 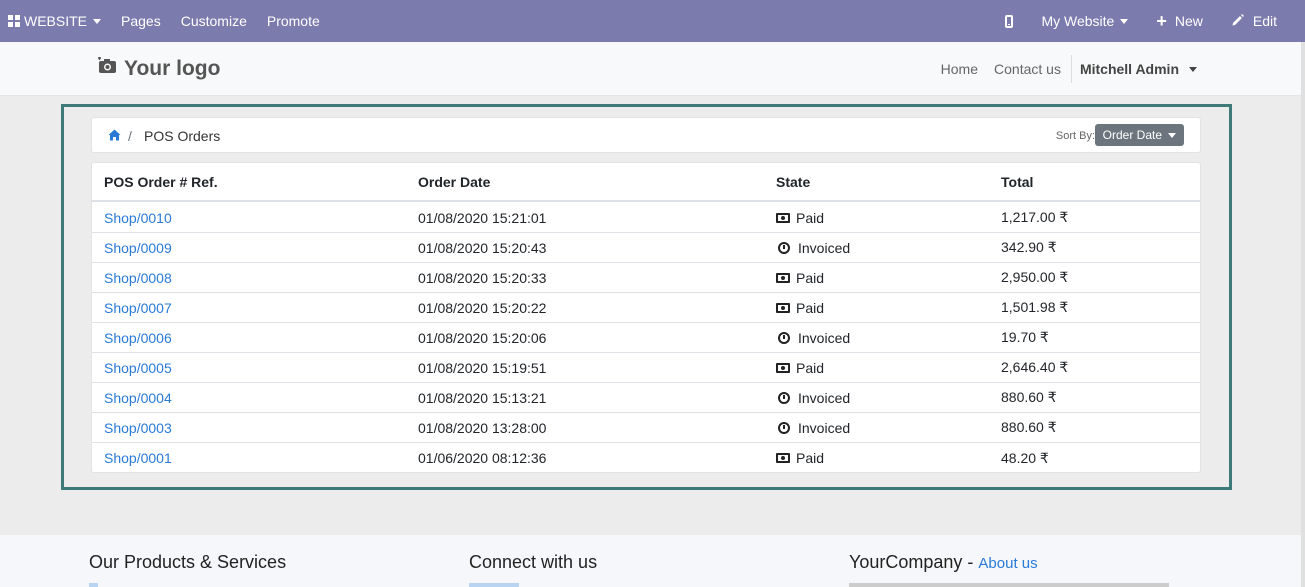 I want to click on footer-connect-title: Connect with us, so click(x=533, y=562).